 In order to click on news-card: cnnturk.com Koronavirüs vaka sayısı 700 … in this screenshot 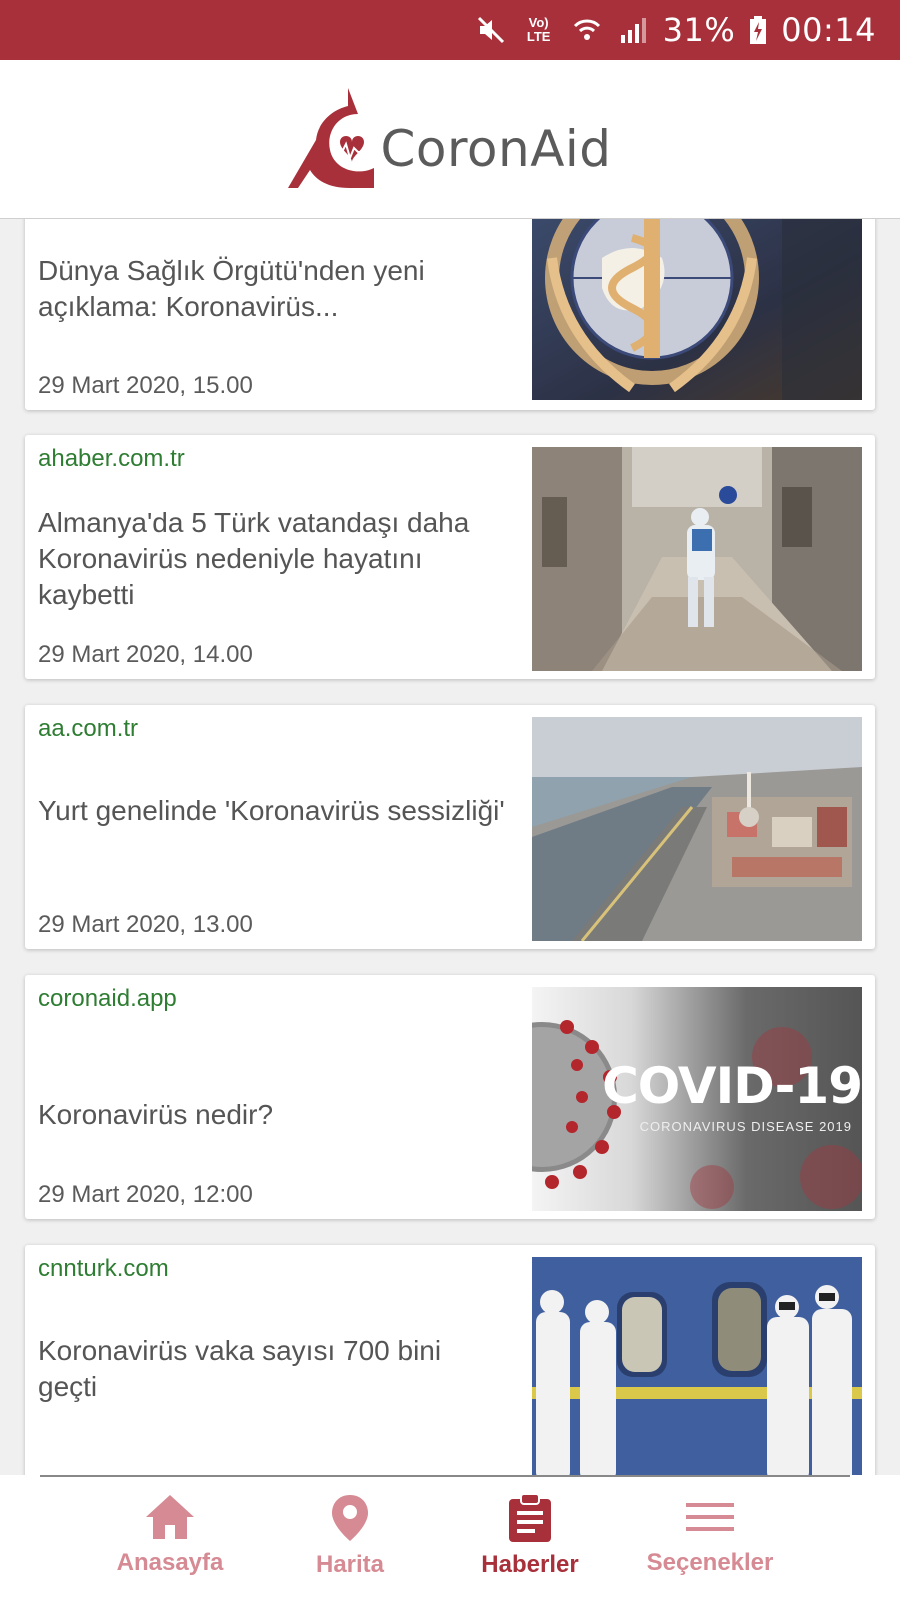, I will do `click(450, 1360)`.